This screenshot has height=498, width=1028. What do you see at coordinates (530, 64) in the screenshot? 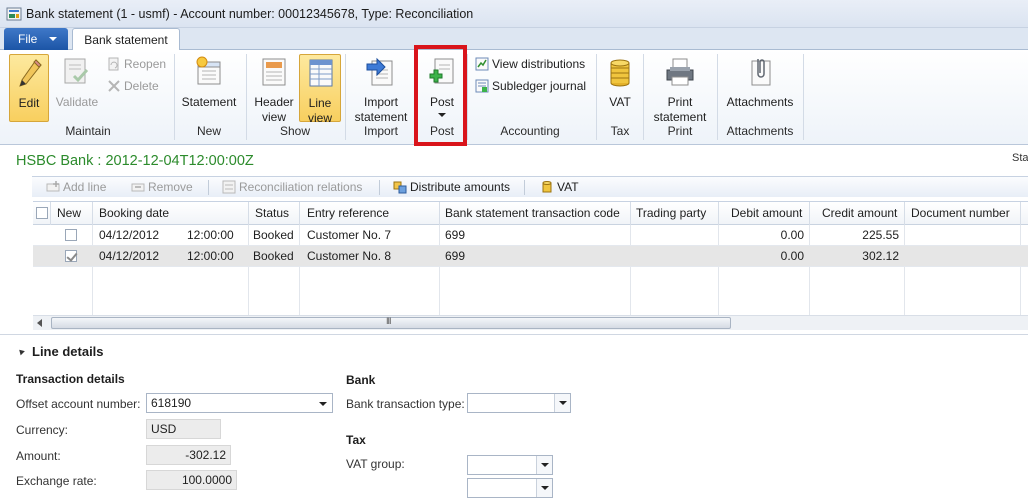
I see `view-distributions-button: View distributions` at bounding box center [530, 64].